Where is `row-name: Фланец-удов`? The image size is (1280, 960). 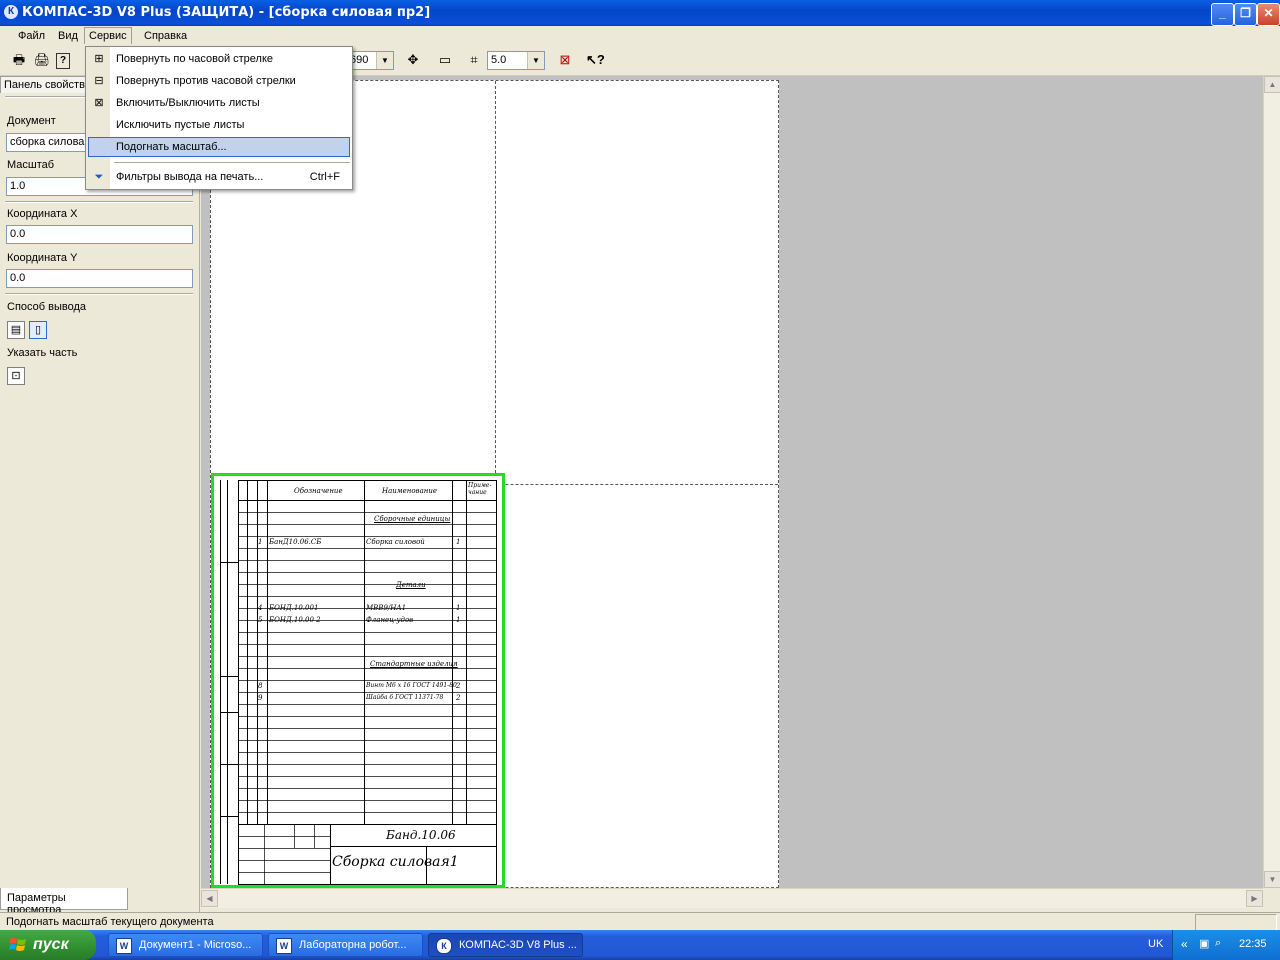
row-name: Фланец-удов is located at coordinates (390, 620).